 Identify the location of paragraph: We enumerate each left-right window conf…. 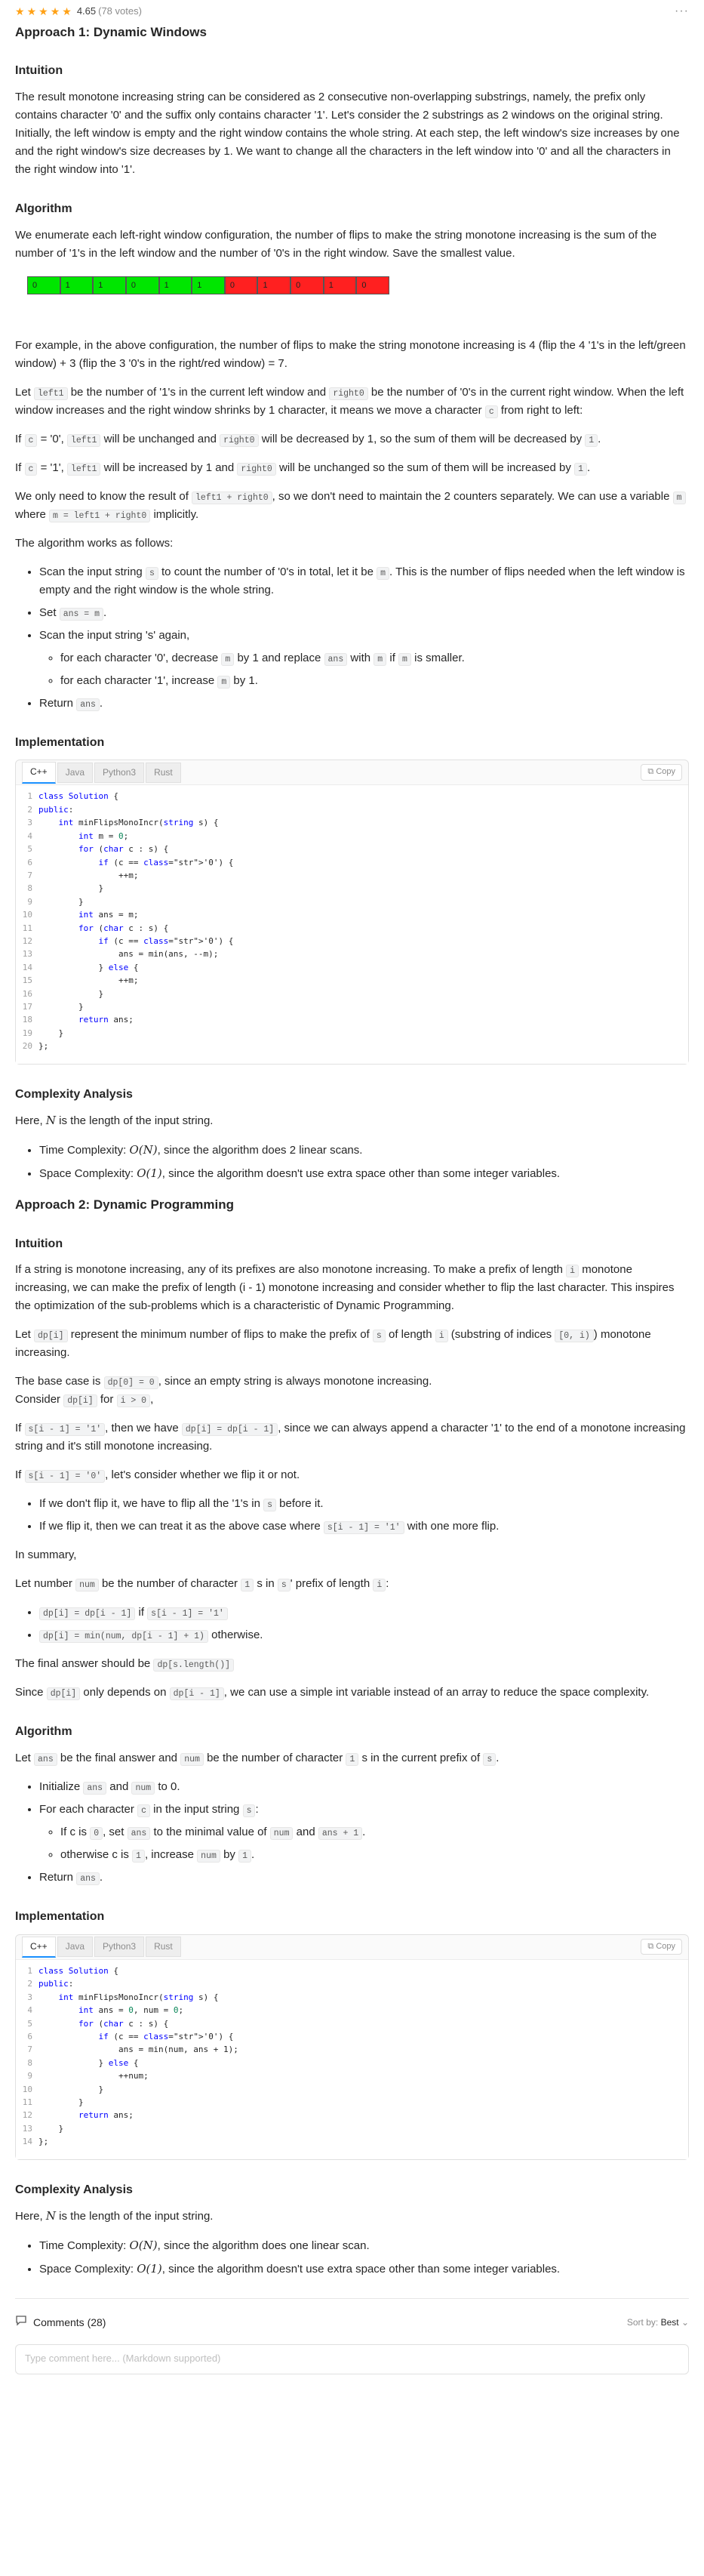
(336, 244).